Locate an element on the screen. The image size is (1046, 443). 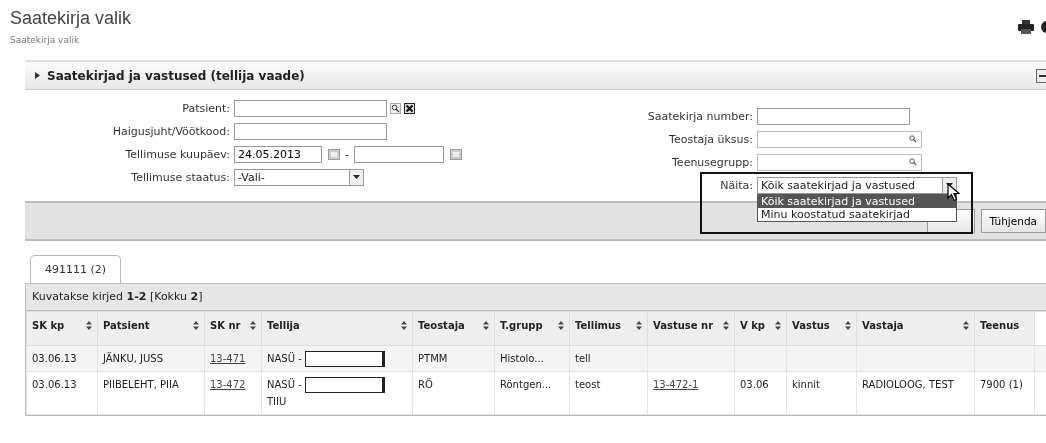
table-cell: TIIU is located at coordinates (277, 401).